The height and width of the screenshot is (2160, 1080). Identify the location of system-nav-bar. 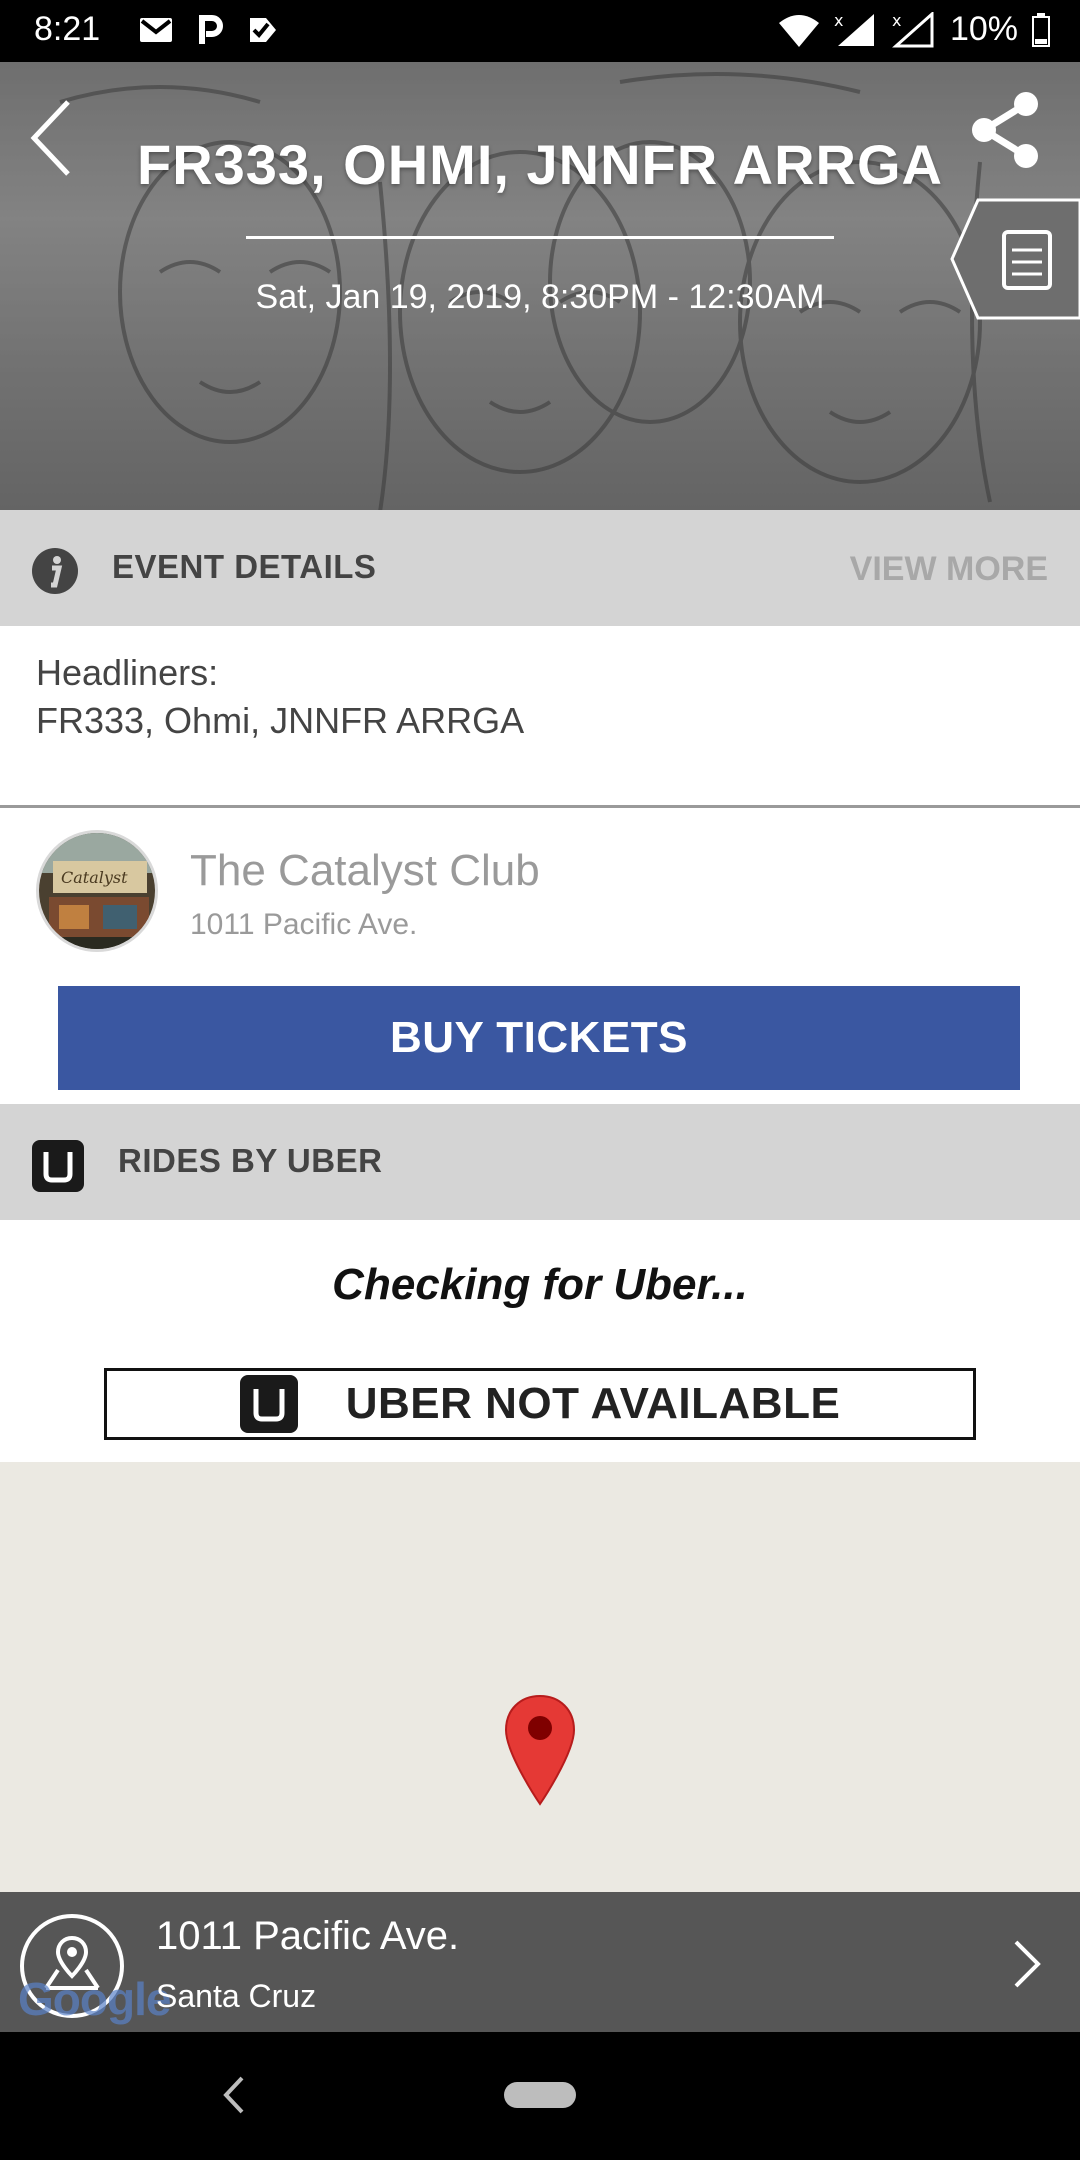
(540, 2096).